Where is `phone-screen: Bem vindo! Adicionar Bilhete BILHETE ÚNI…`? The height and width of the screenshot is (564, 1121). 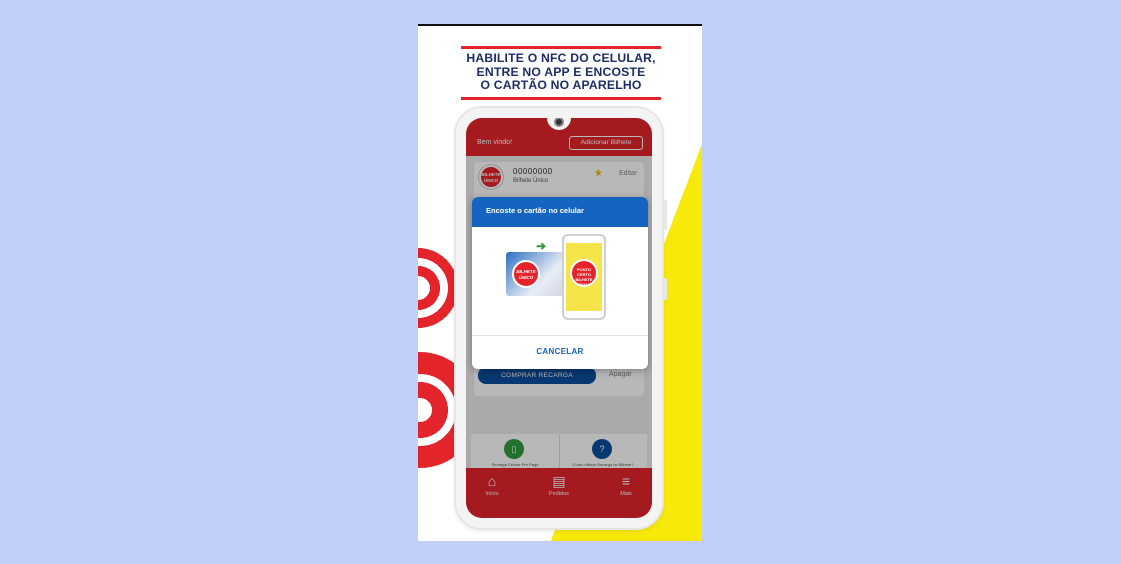 phone-screen: Bem vindo! Adicionar Bilhete BILHETE ÚNI… is located at coordinates (559, 318).